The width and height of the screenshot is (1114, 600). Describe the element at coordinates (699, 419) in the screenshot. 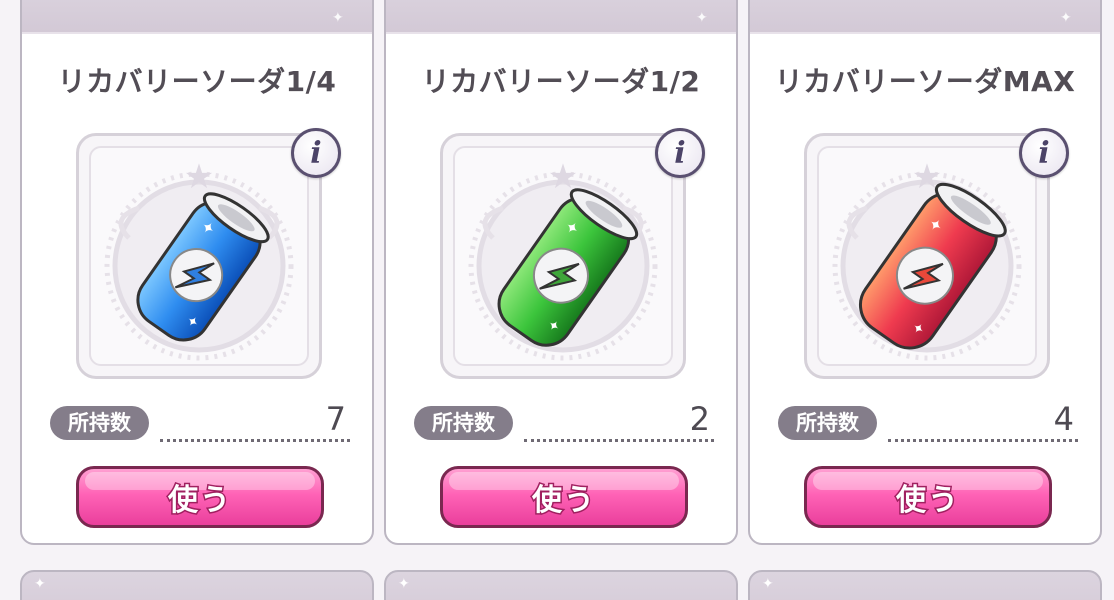

I see `owned-count: 2` at that location.